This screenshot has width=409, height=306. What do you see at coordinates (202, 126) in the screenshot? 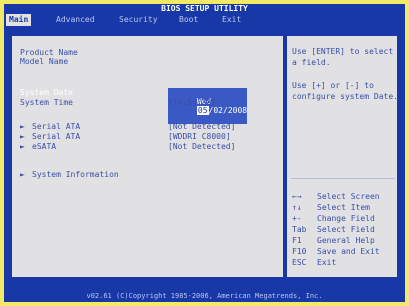
I see `sata-port-value: [Not Detected]` at bounding box center [202, 126].